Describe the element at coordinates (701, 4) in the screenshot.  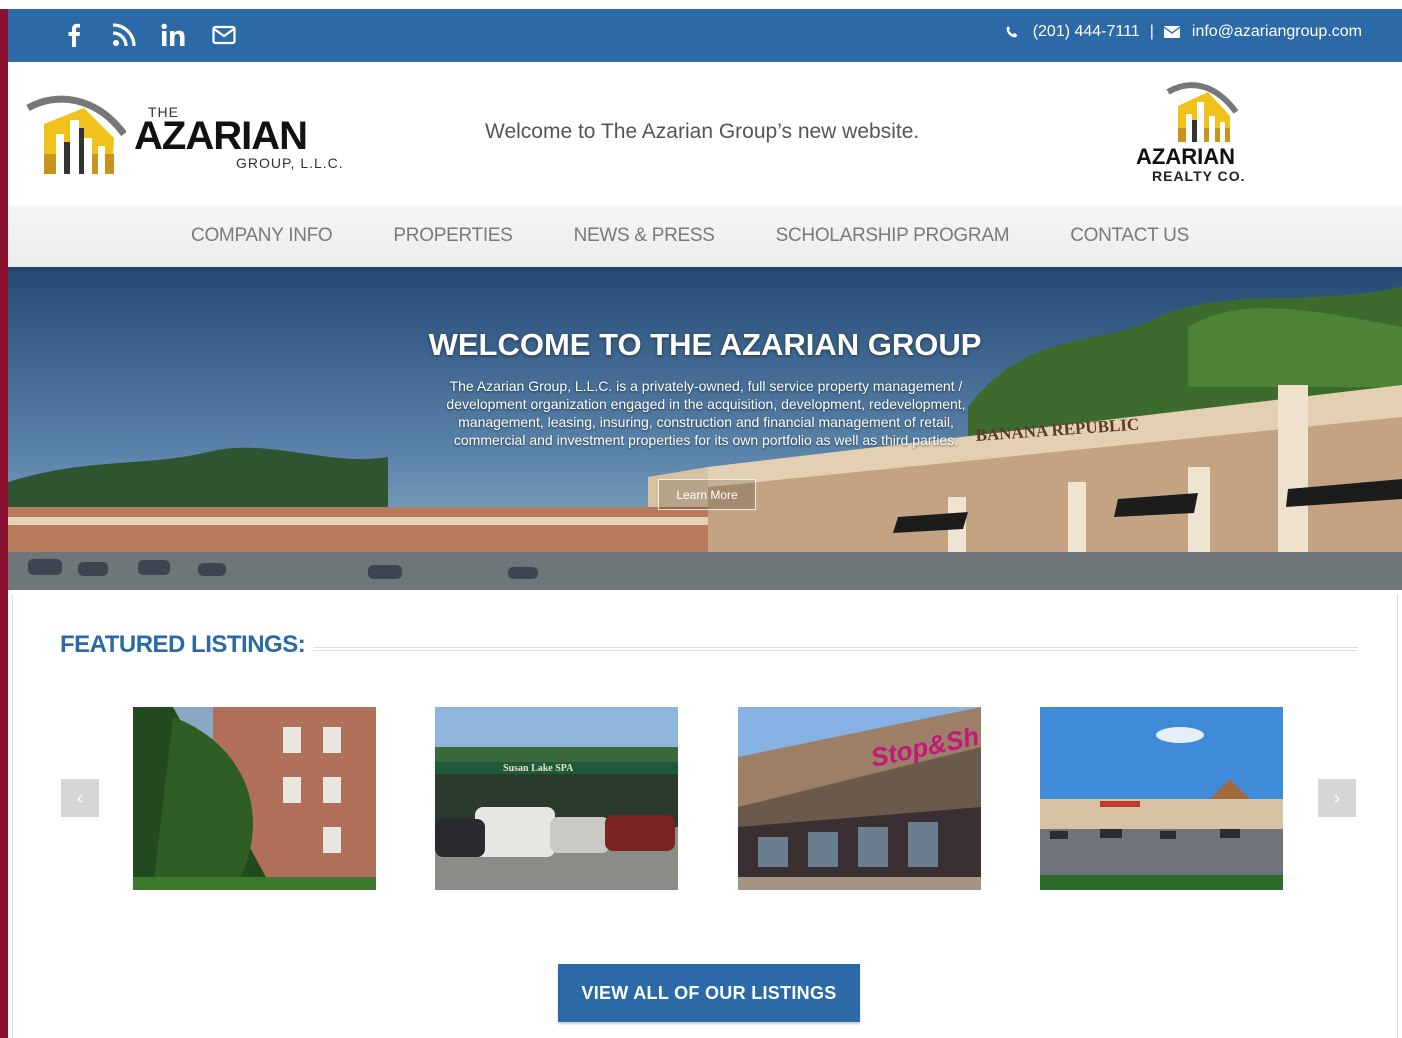
I see `window-top-edge` at that location.